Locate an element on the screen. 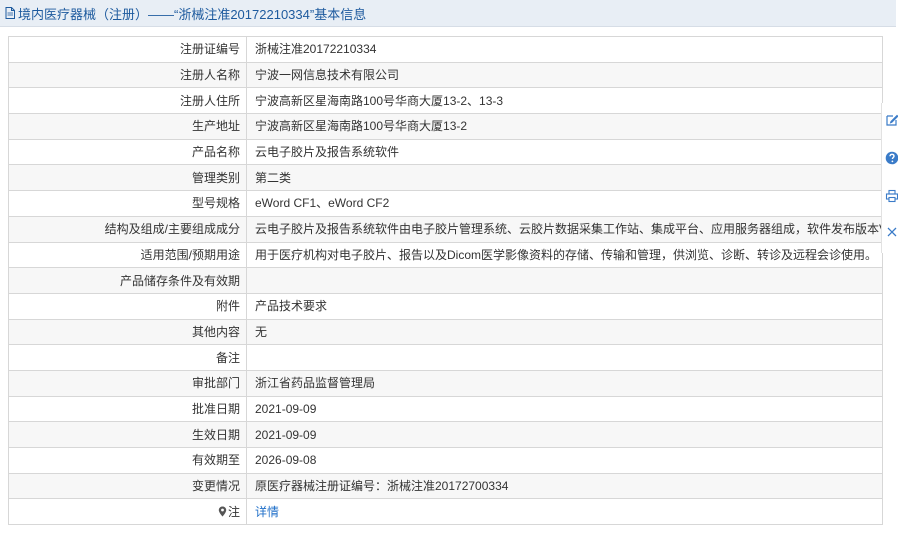  row-label-note: 注 is located at coordinates (127, 512).